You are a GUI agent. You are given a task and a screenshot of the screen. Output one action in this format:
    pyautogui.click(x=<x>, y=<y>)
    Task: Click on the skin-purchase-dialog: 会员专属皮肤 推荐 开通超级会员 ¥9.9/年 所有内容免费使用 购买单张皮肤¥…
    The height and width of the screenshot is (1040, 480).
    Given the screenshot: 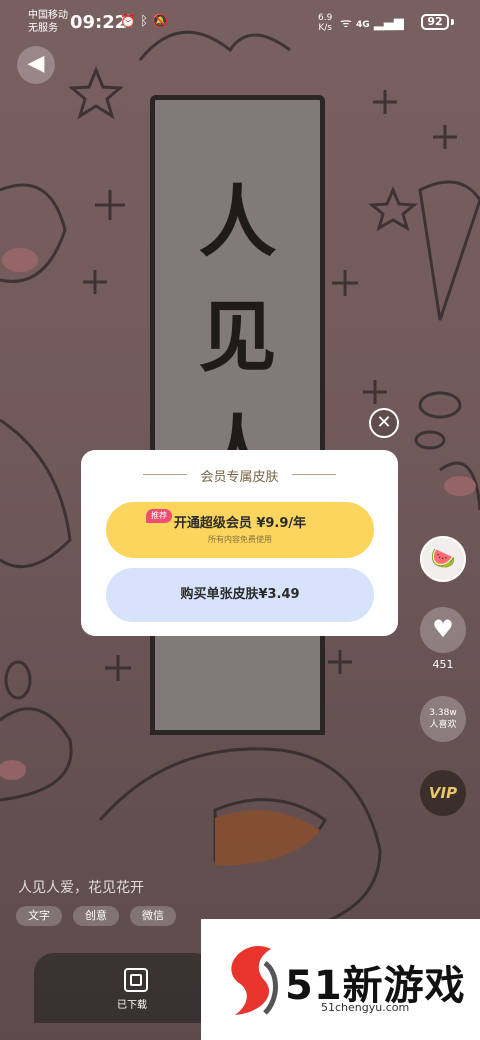 What is the action you would take?
    pyautogui.click(x=239, y=543)
    